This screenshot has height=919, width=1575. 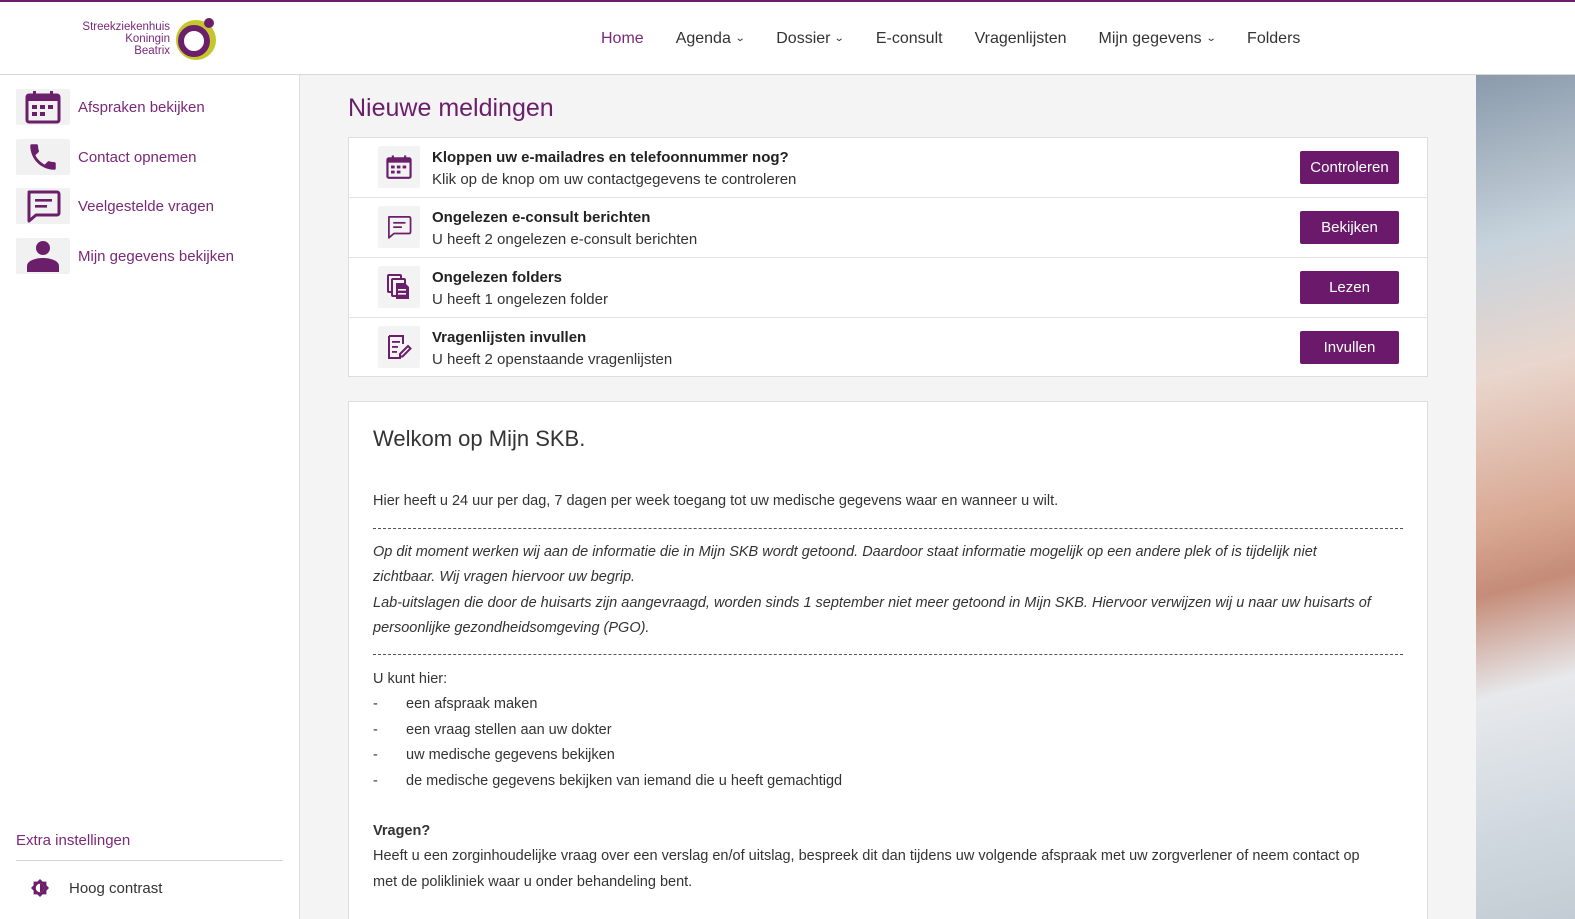 I want to click on nav-vragenlijsten-label: Vragenlijsten, so click(x=1020, y=38).